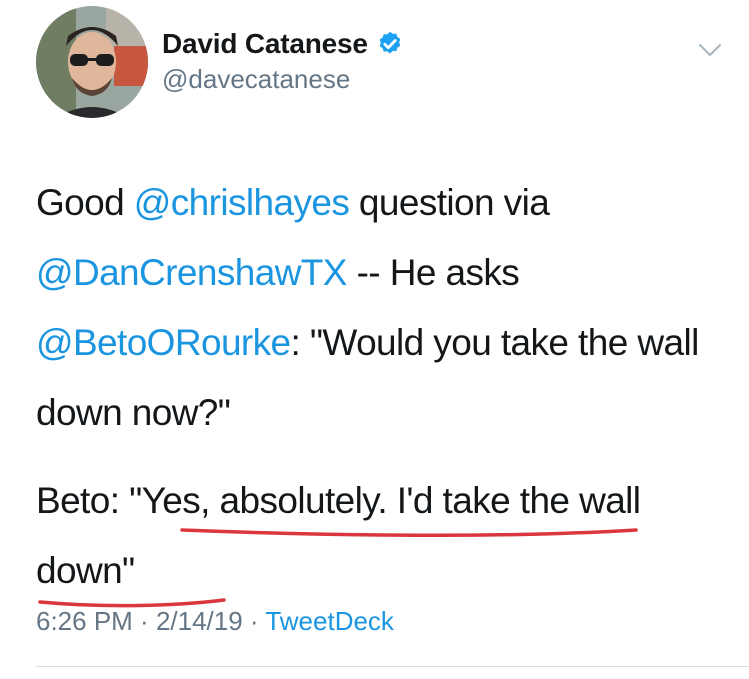  What do you see at coordinates (329, 621) in the screenshot?
I see `tweet-client-link: TweetDeck` at bounding box center [329, 621].